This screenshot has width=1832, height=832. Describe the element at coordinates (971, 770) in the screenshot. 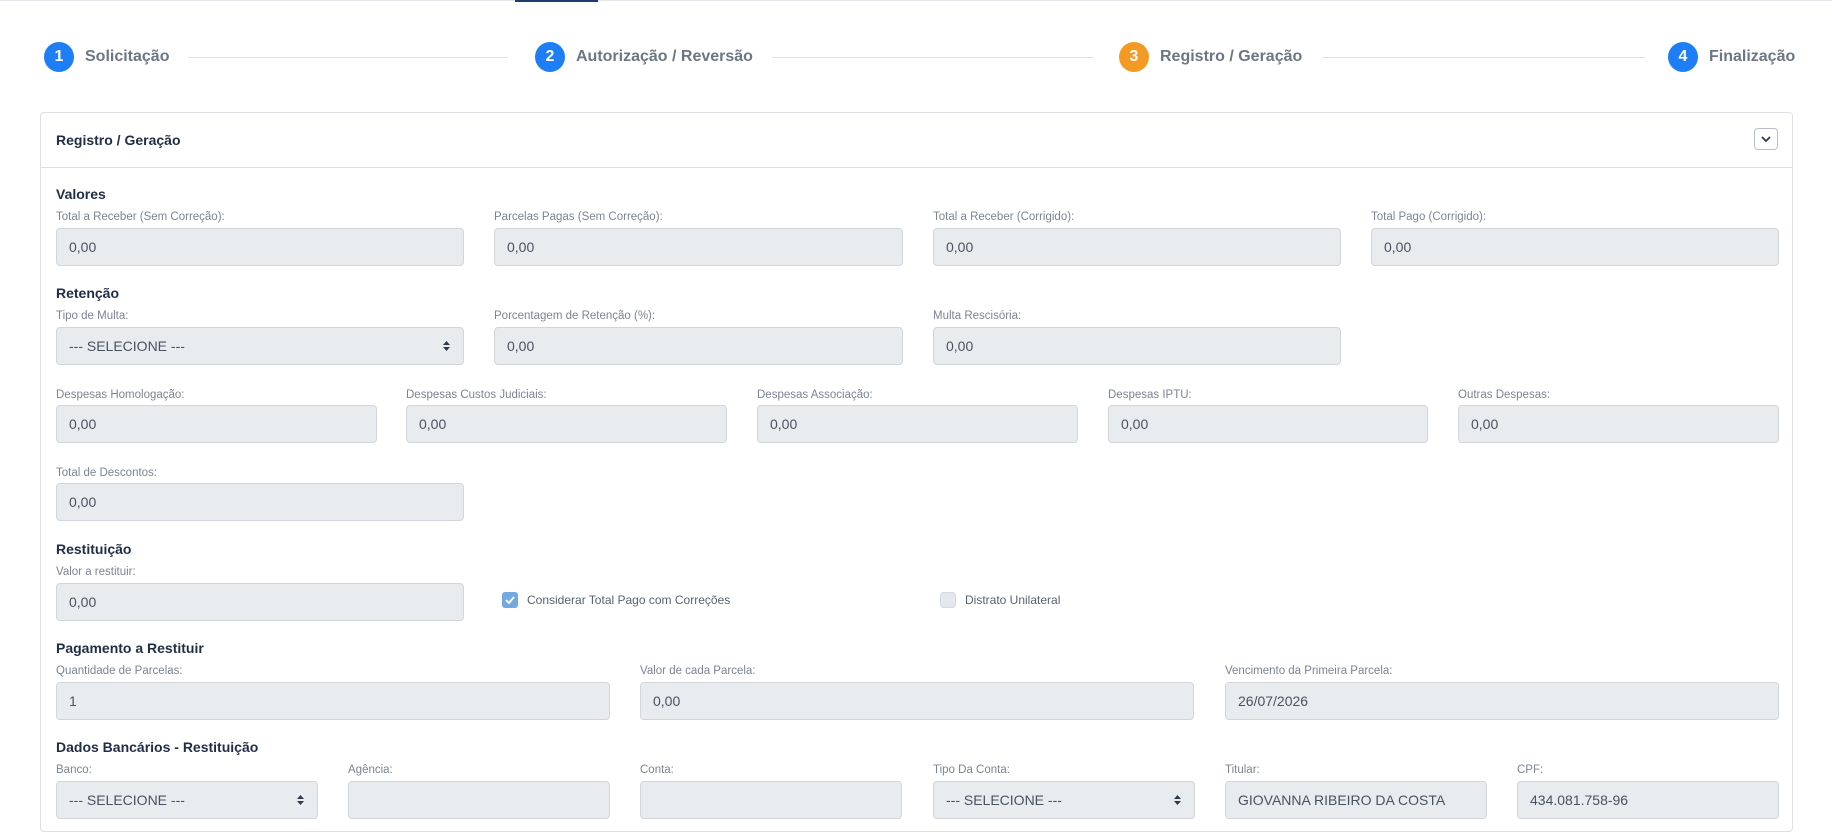

I see `label-tipo-conta: Tipo Da Conta:` at that location.